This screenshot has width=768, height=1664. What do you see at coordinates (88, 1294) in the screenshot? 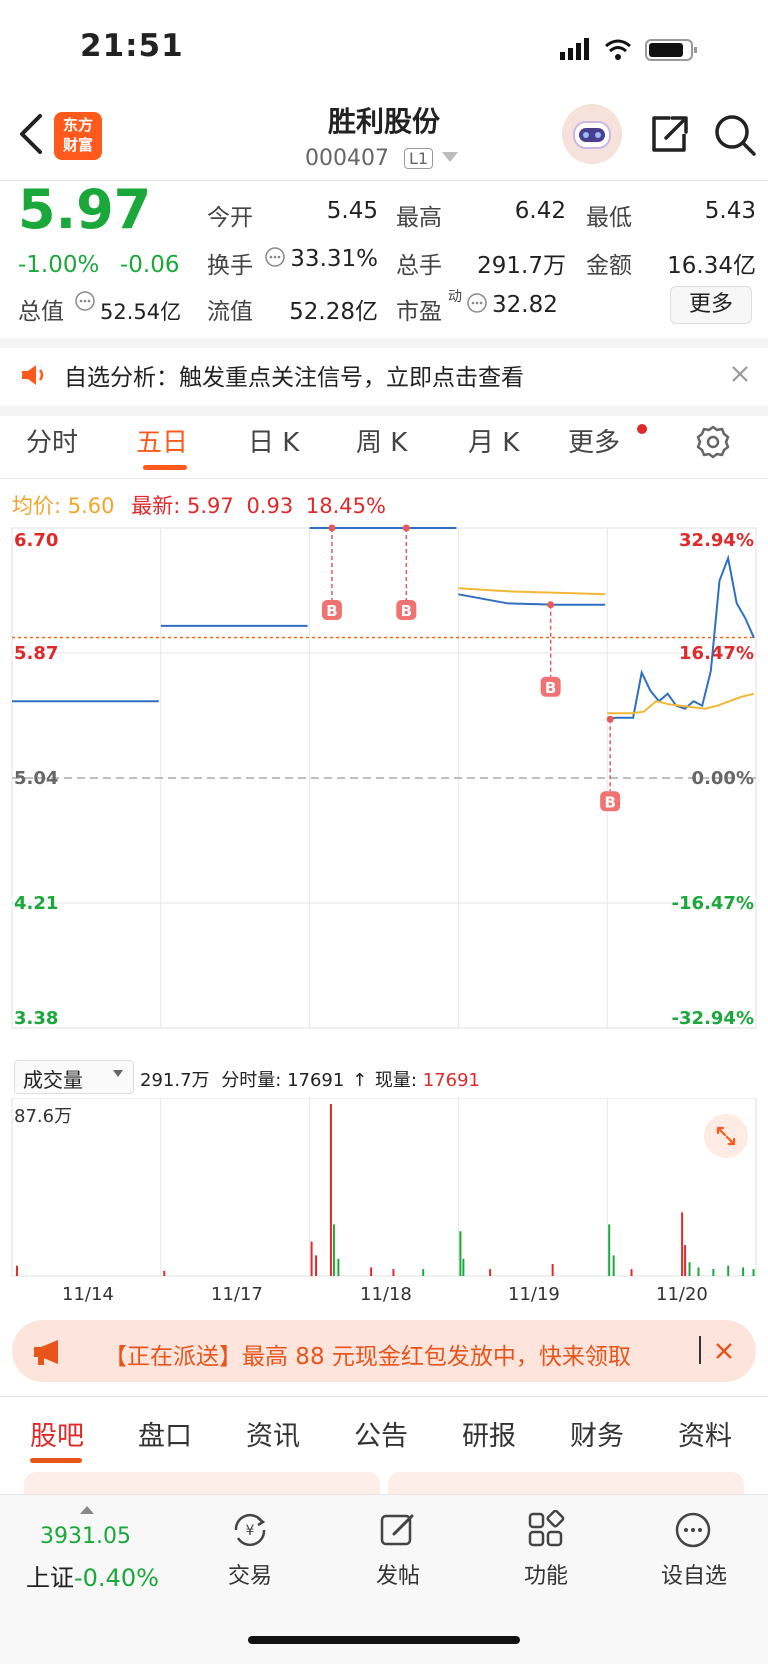
I see `date-label: 11/14` at bounding box center [88, 1294].